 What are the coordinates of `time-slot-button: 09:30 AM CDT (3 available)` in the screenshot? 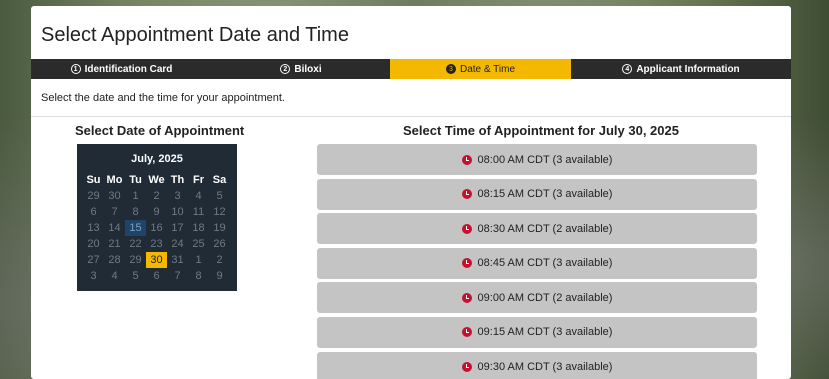 It's located at (537, 365).